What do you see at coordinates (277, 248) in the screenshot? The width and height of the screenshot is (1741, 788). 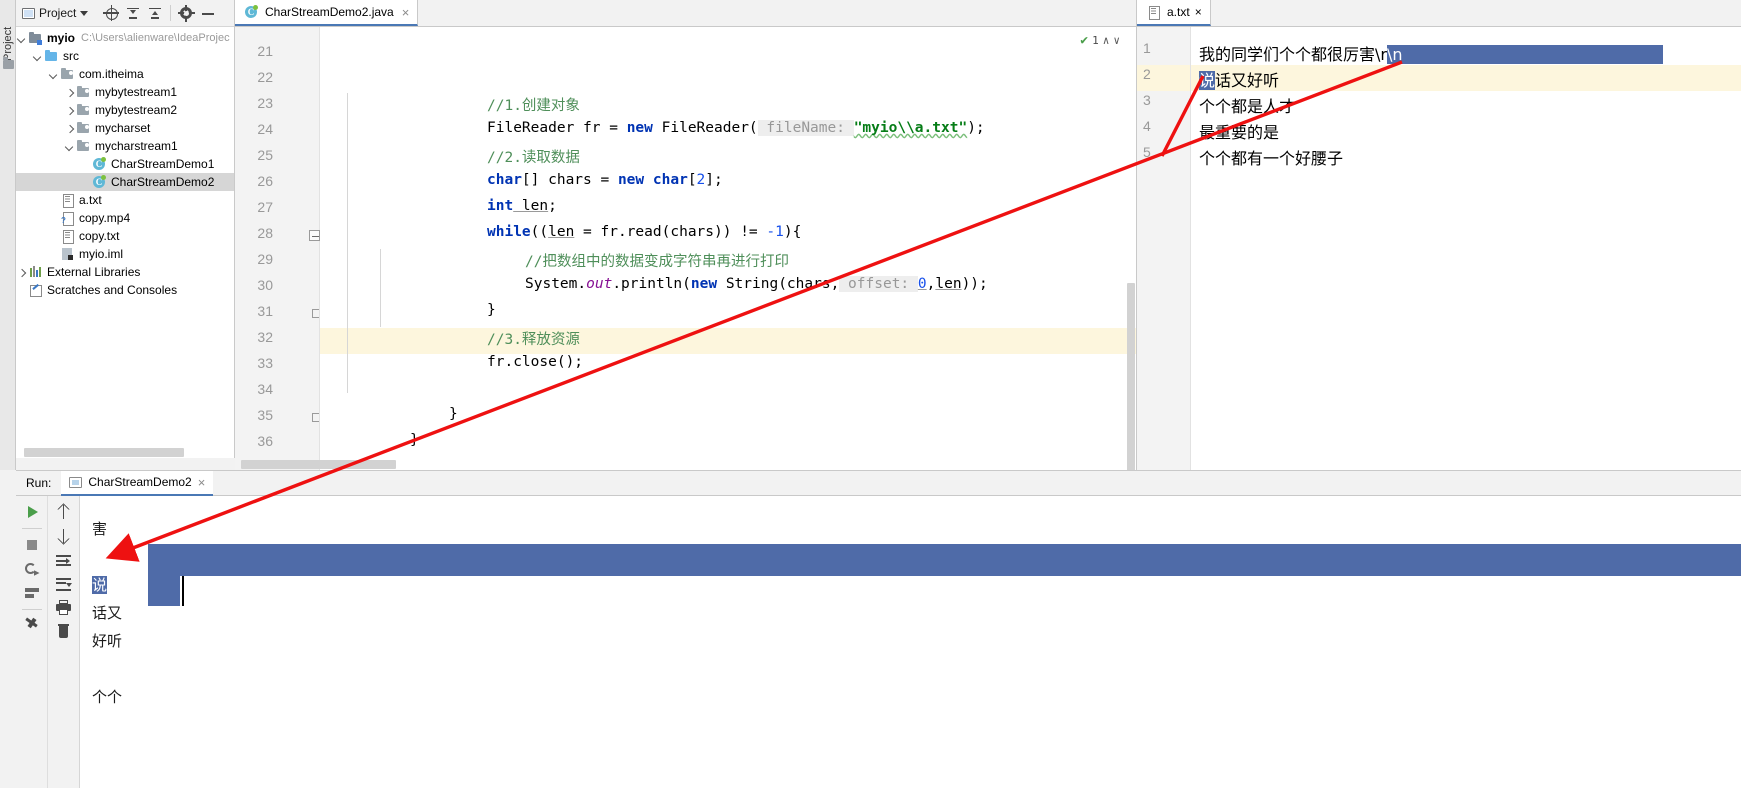 I see `editor-gutter: 21 22 23 24 25 26 27 28 29 30 31 32 33 34 35 36` at bounding box center [277, 248].